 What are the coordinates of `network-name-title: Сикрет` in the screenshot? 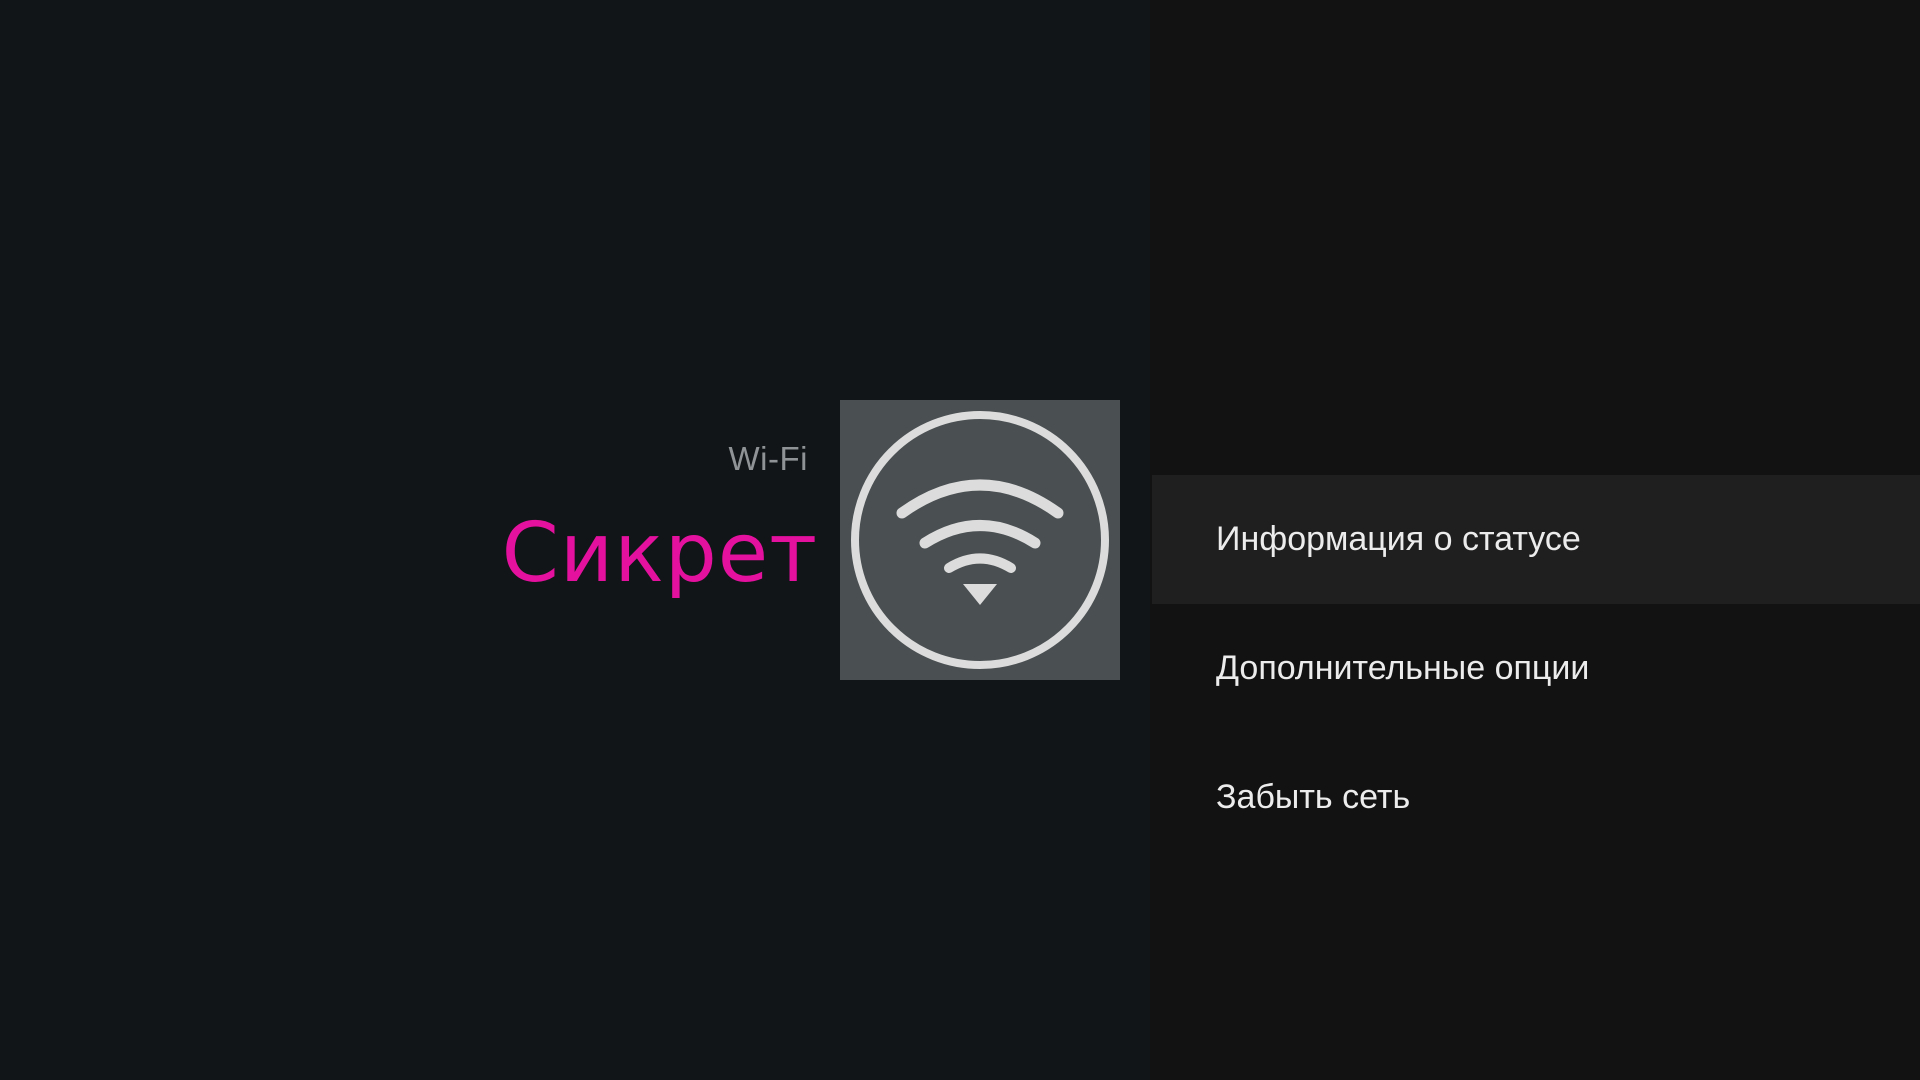 It's located at (659, 553).